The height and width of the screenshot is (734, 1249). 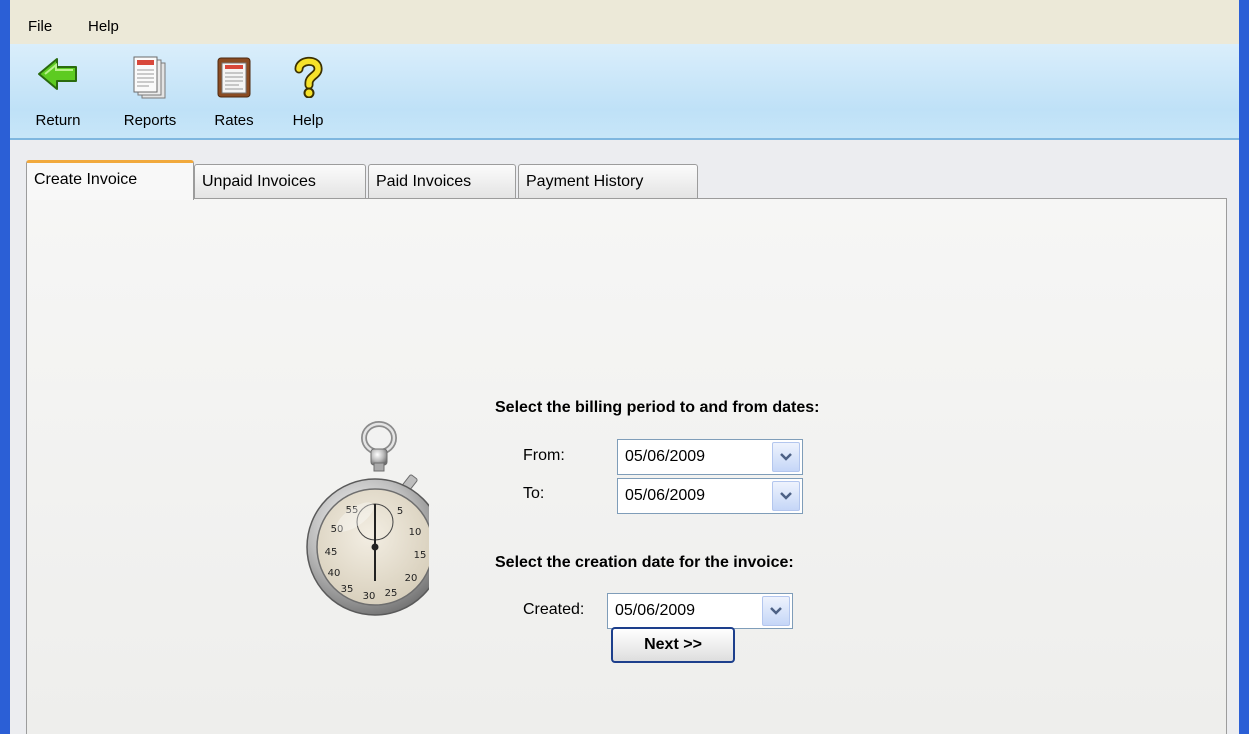 I want to click on created-date-value: 05/06/2009, so click(x=655, y=610).